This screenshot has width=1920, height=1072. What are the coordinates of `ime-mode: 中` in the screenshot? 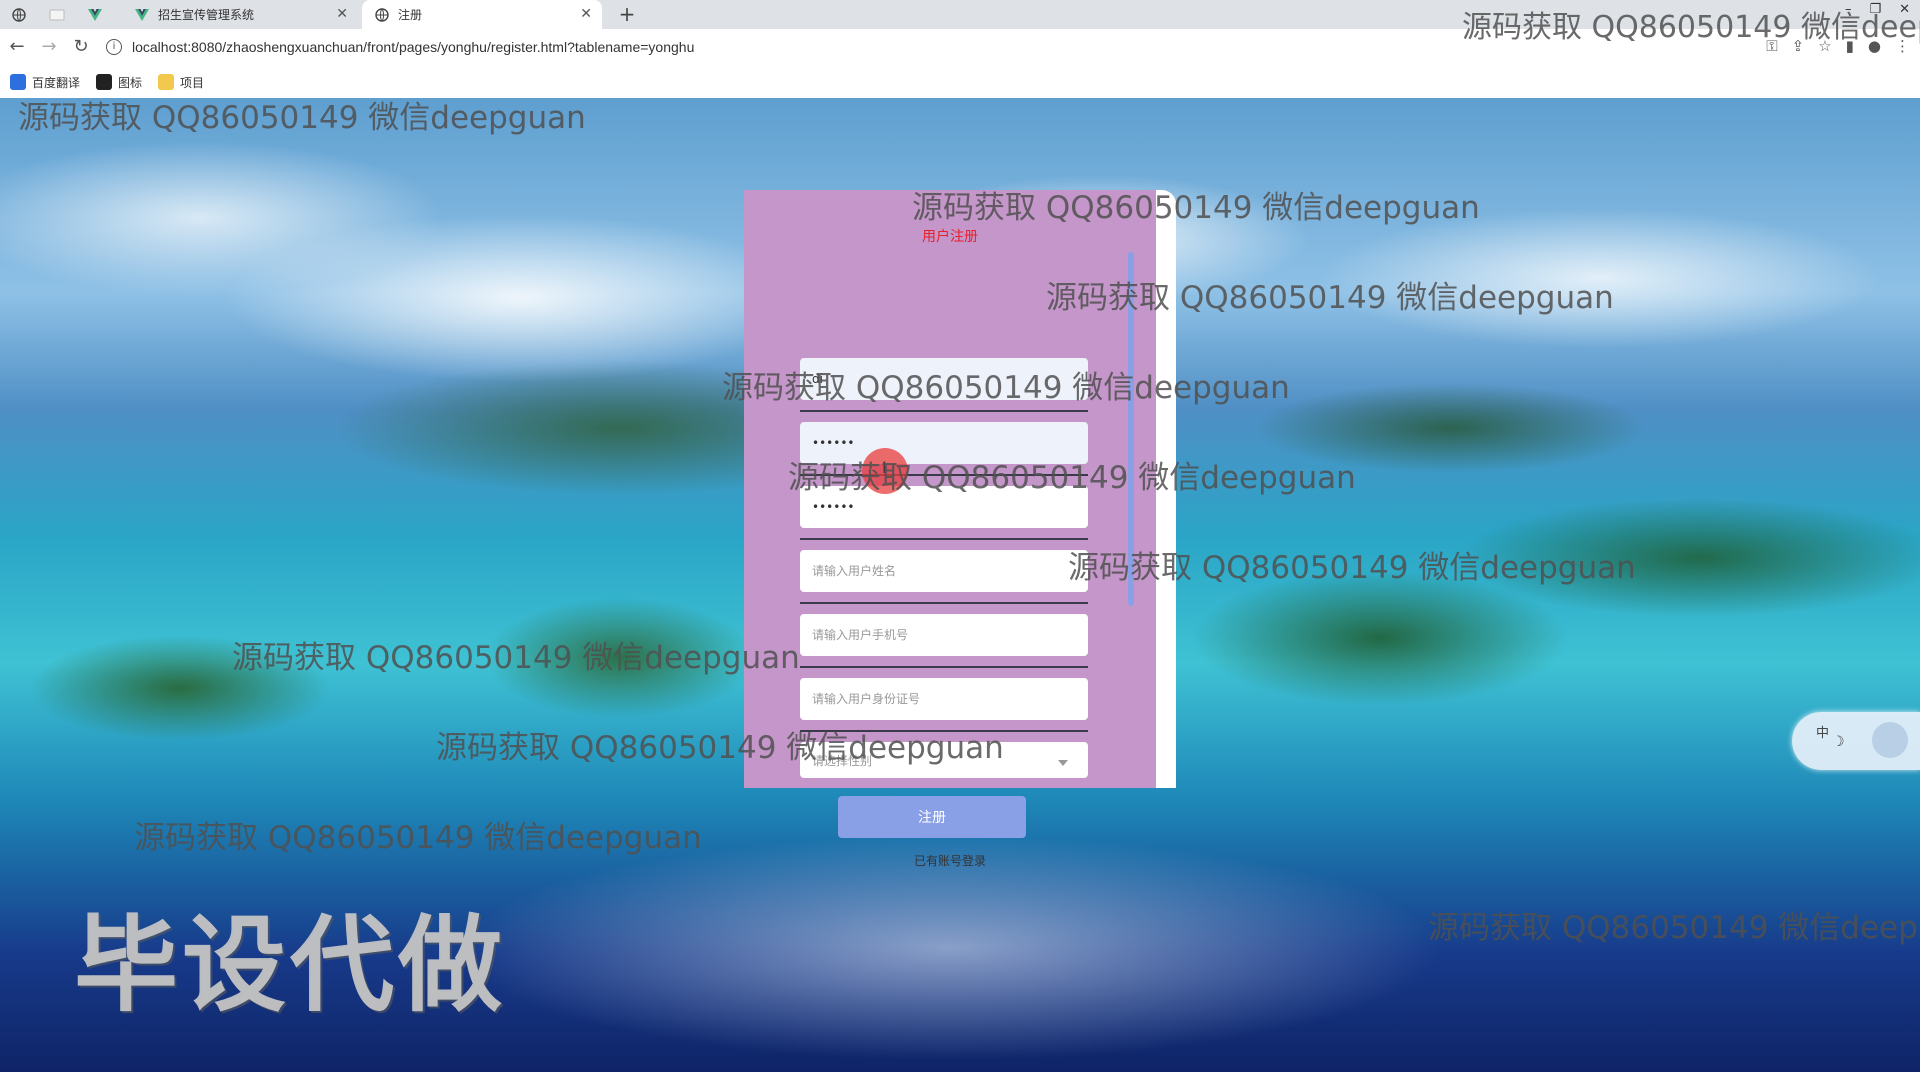 It's located at (1823, 733).